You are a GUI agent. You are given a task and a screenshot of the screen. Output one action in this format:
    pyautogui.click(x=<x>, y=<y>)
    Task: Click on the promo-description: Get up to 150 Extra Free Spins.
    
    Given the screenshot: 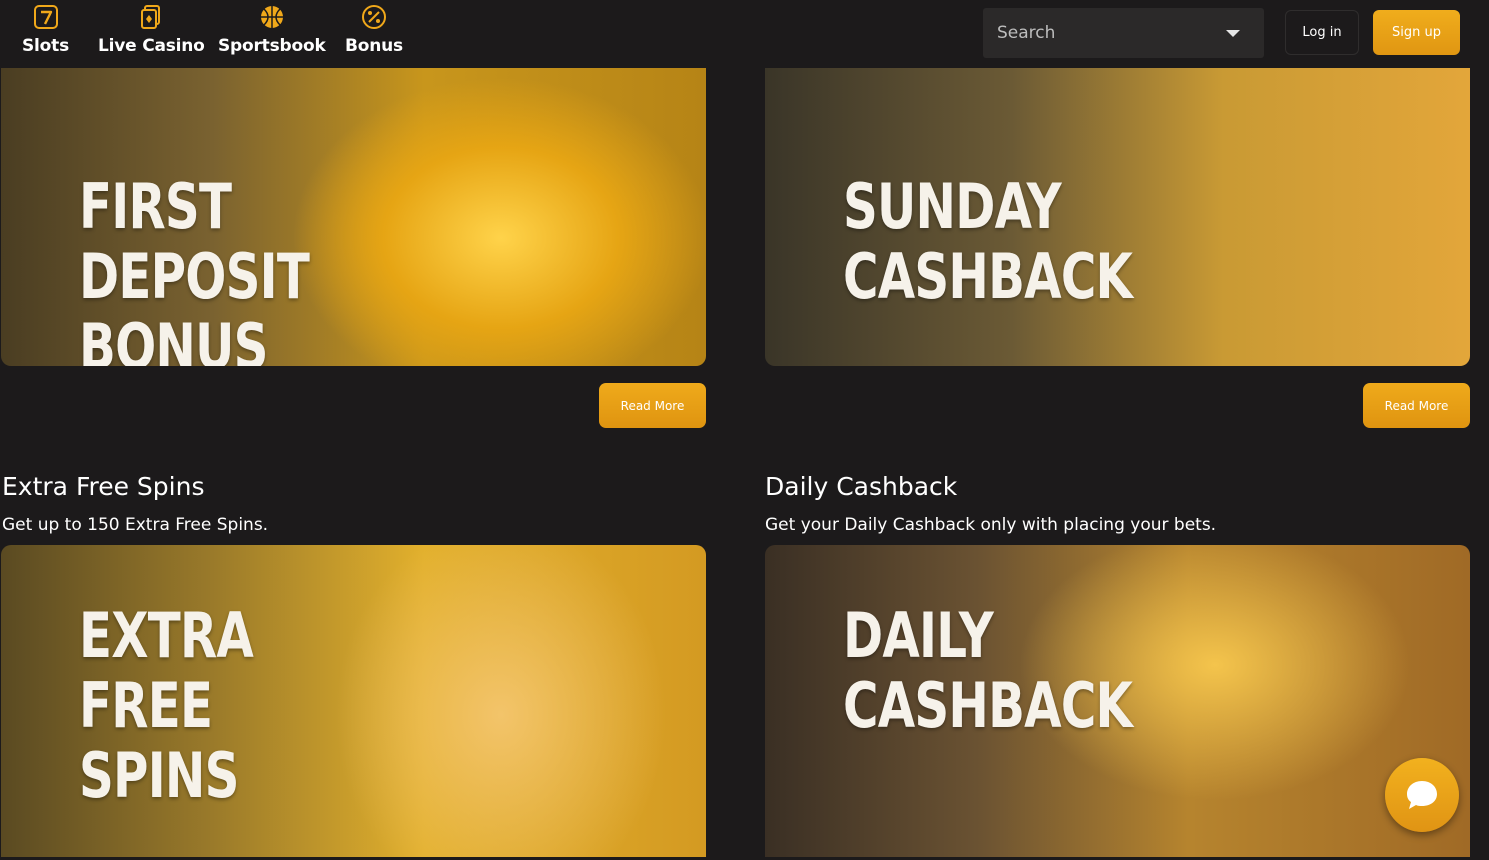 What is the action you would take?
    pyautogui.click(x=135, y=525)
    